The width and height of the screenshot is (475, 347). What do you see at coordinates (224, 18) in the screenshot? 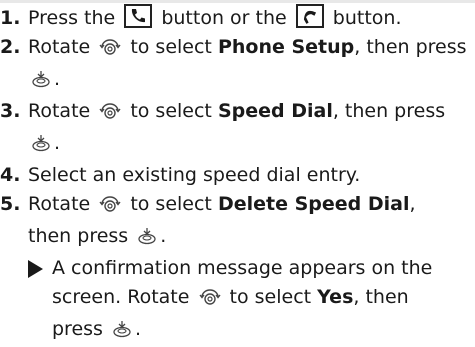
I see `step-text: button or the` at bounding box center [224, 18].